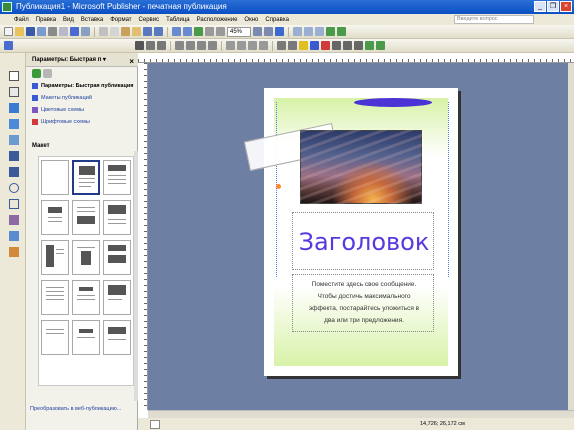 This screenshot has height=430, width=574. What do you see at coordinates (279, 31) in the screenshot?
I see `help-icon` at bounding box center [279, 31].